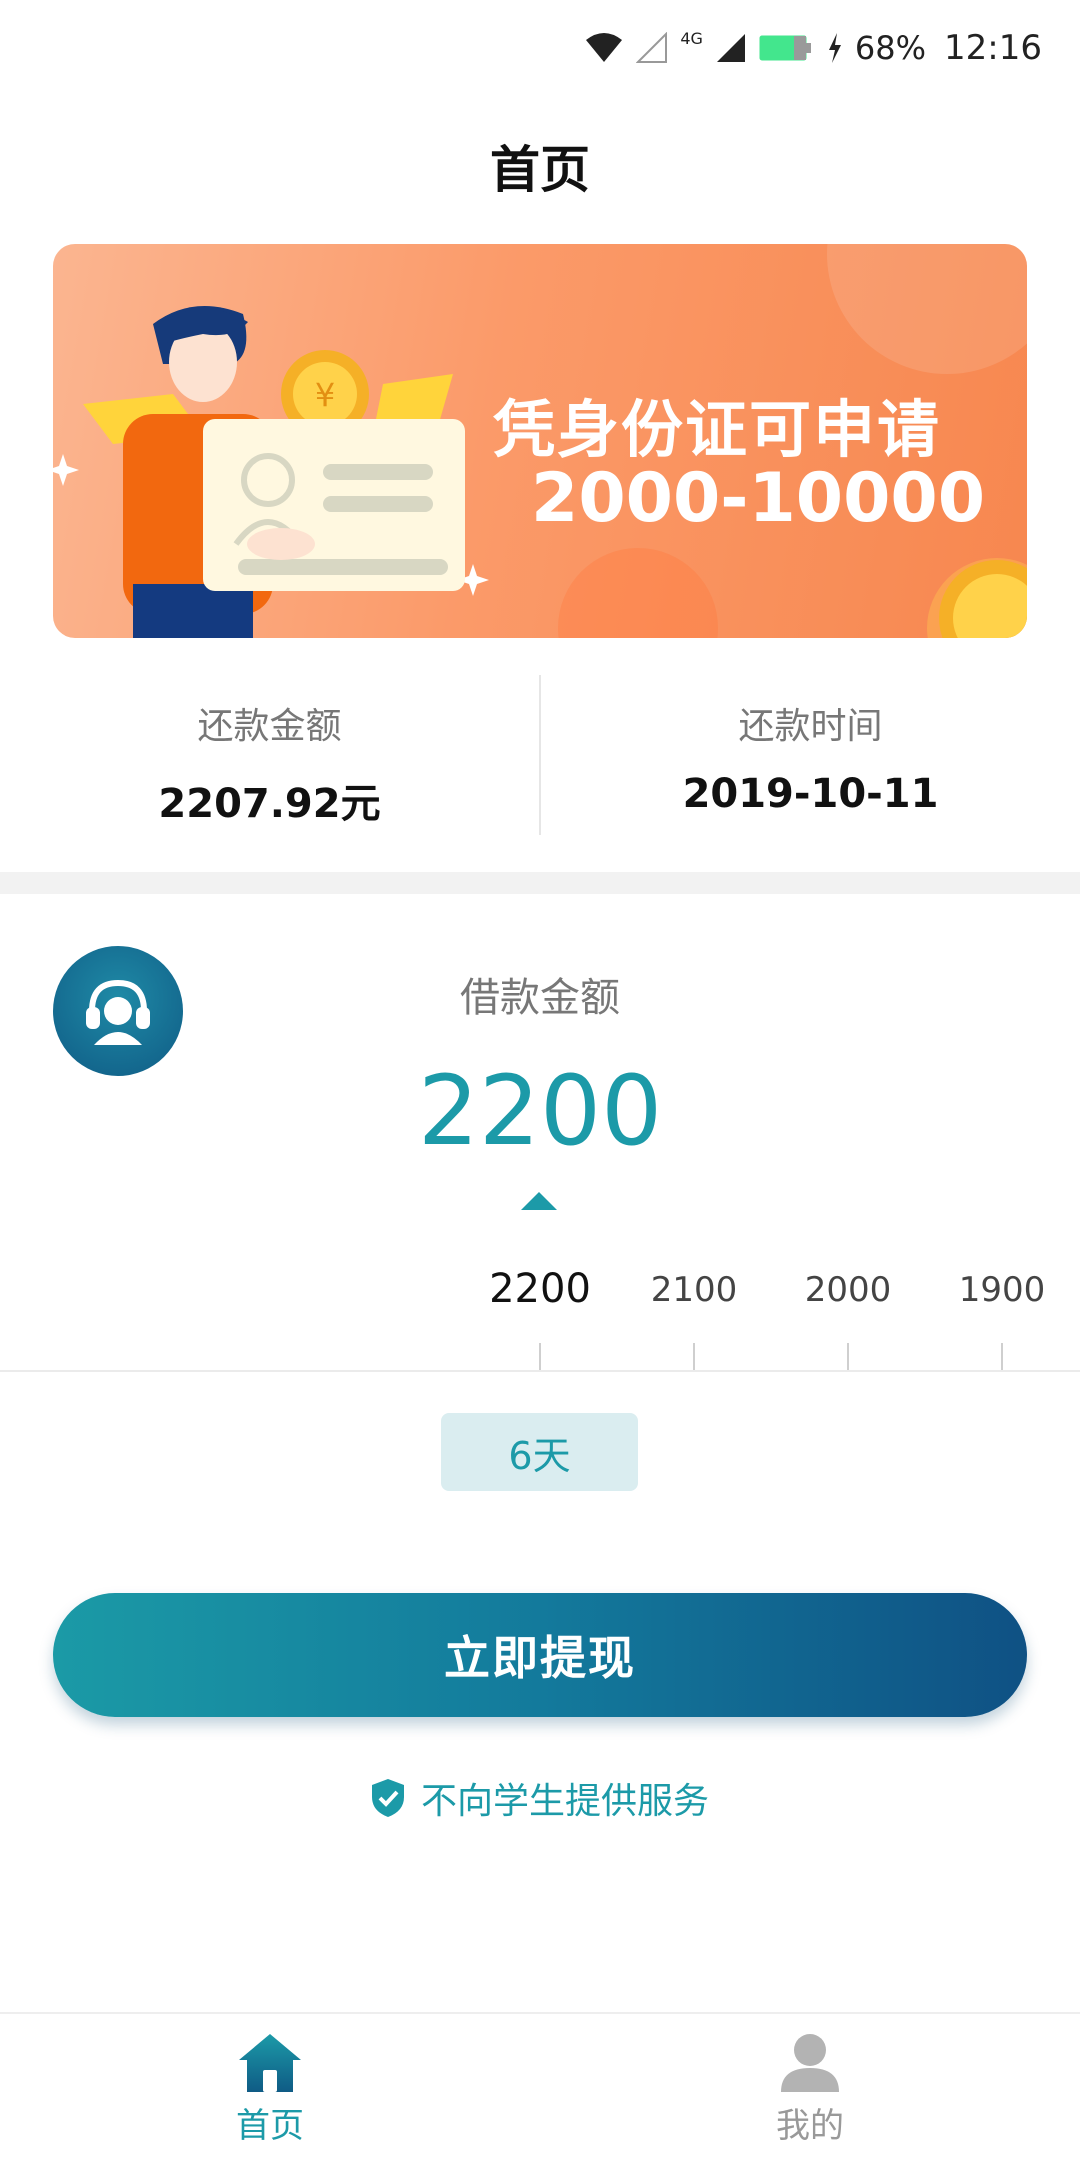 The image size is (1080, 2160). I want to click on loan-amount-label: 借款金额, so click(540, 998).